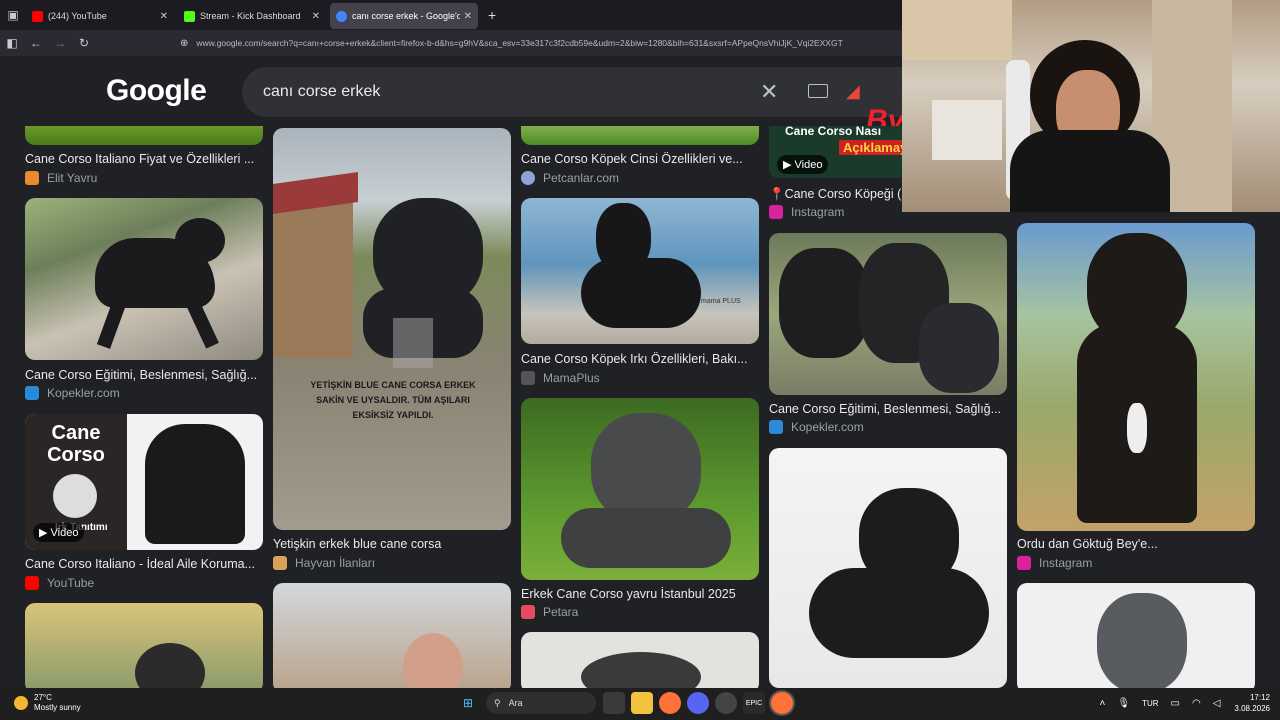 The height and width of the screenshot is (720, 1280). What do you see at coordinates (515, 703) in the screenshot?
I see `search-label: Ara` at bounding box center [515, 703].